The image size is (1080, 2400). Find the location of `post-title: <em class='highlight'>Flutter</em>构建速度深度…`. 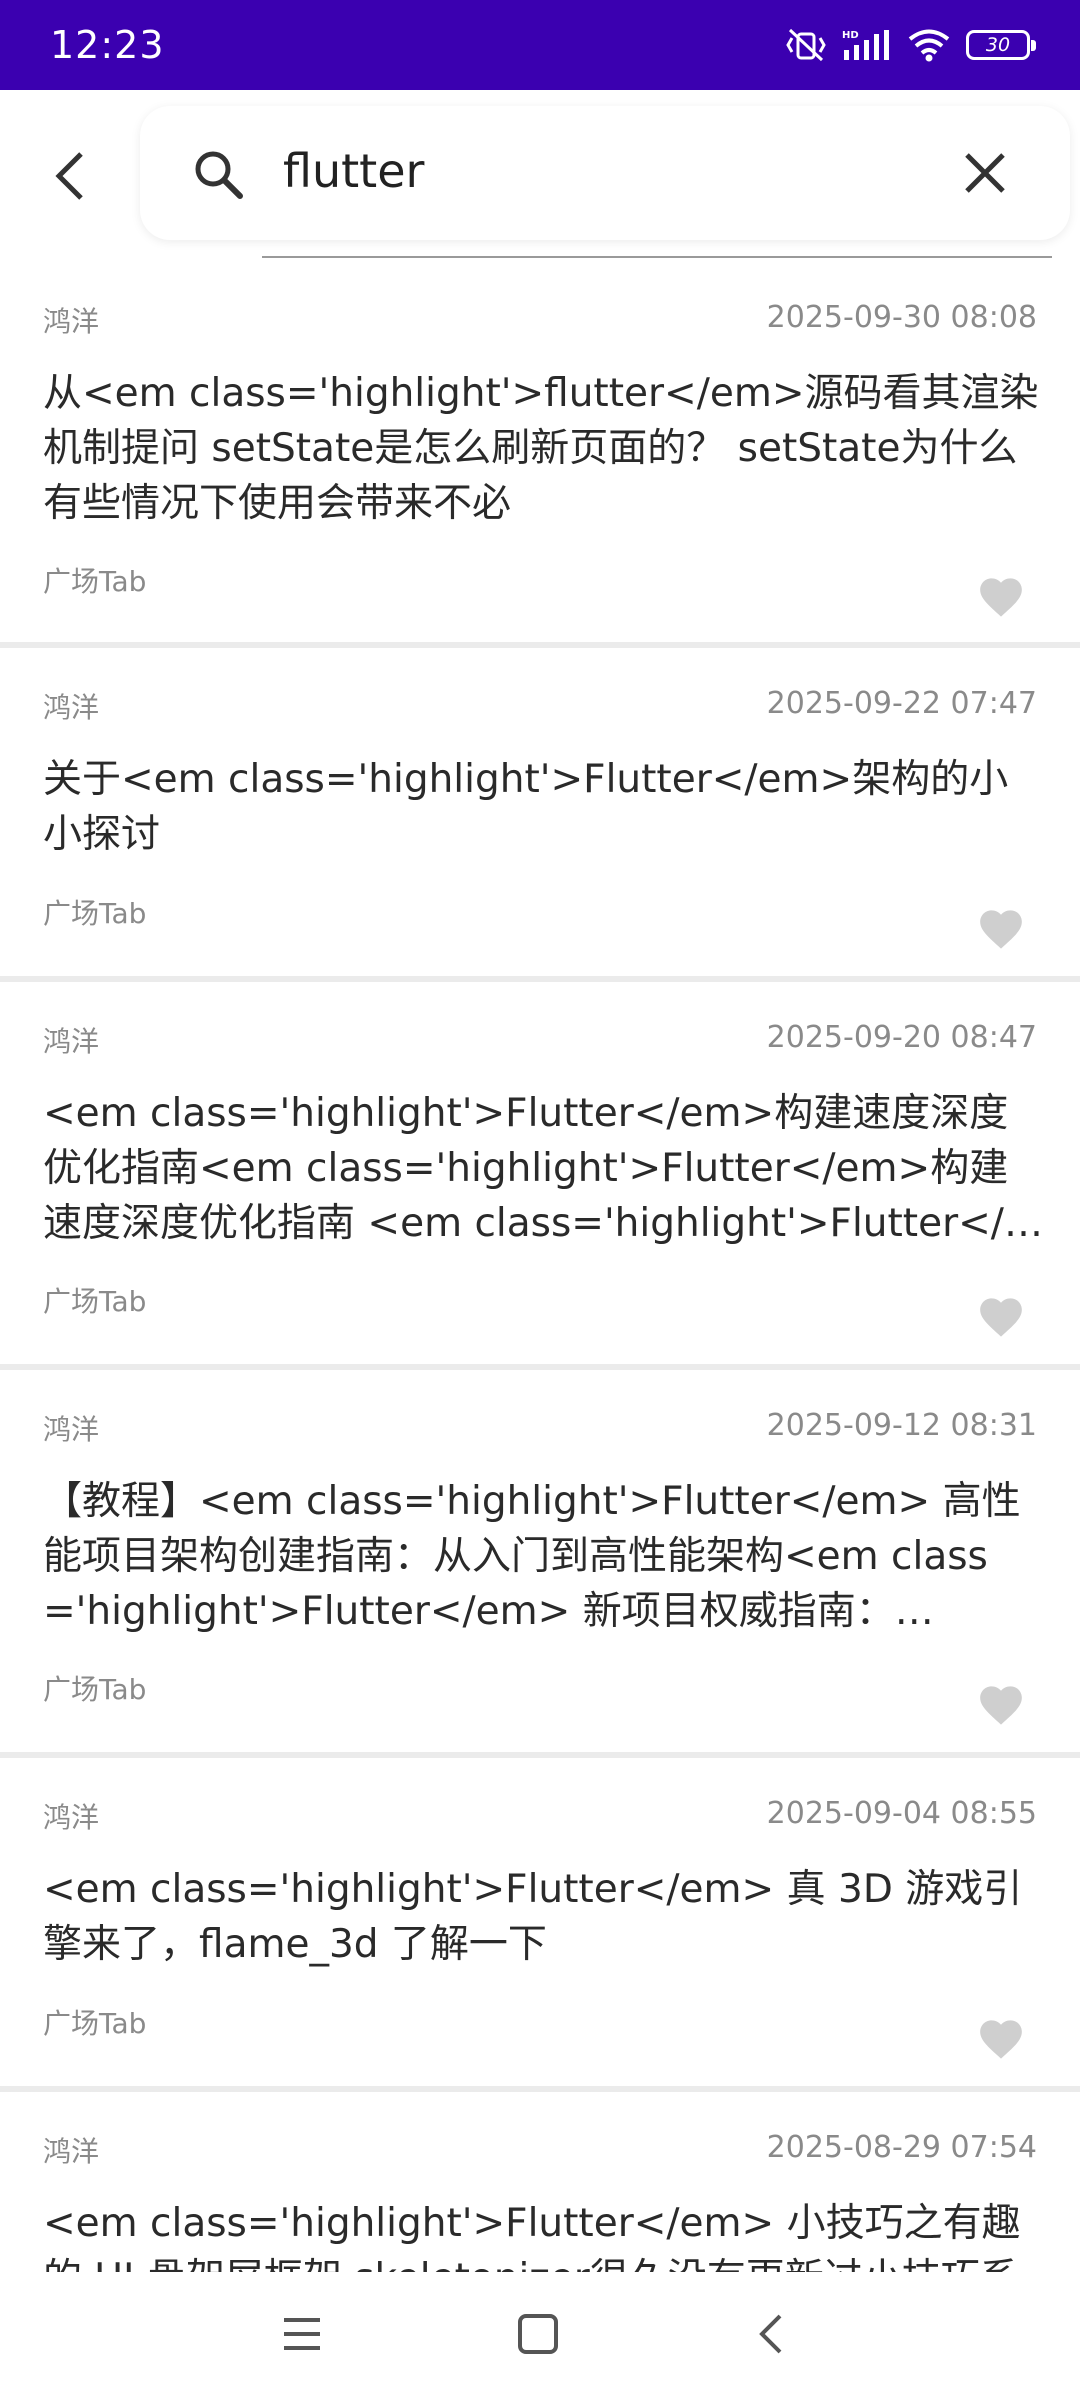

post-title: <em class='highlight'>Flutter</em>构建速度深度… is located at coordinates (535, 1168).